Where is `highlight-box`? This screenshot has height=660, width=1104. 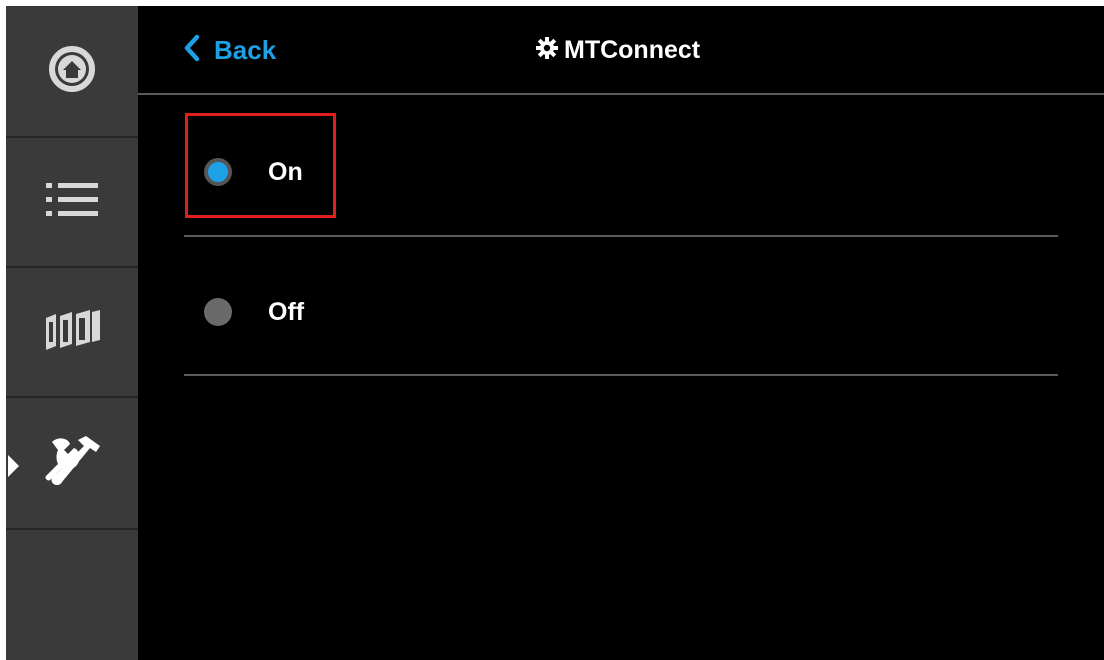 highlight-box is located at coordinates (260, 165).